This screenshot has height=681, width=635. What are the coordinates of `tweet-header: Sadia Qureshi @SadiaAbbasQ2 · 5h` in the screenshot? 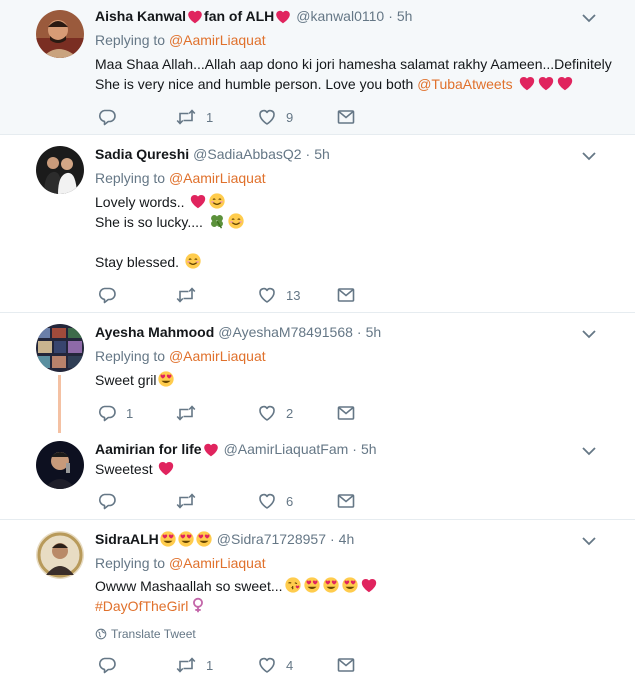 It's located at (212, 154).